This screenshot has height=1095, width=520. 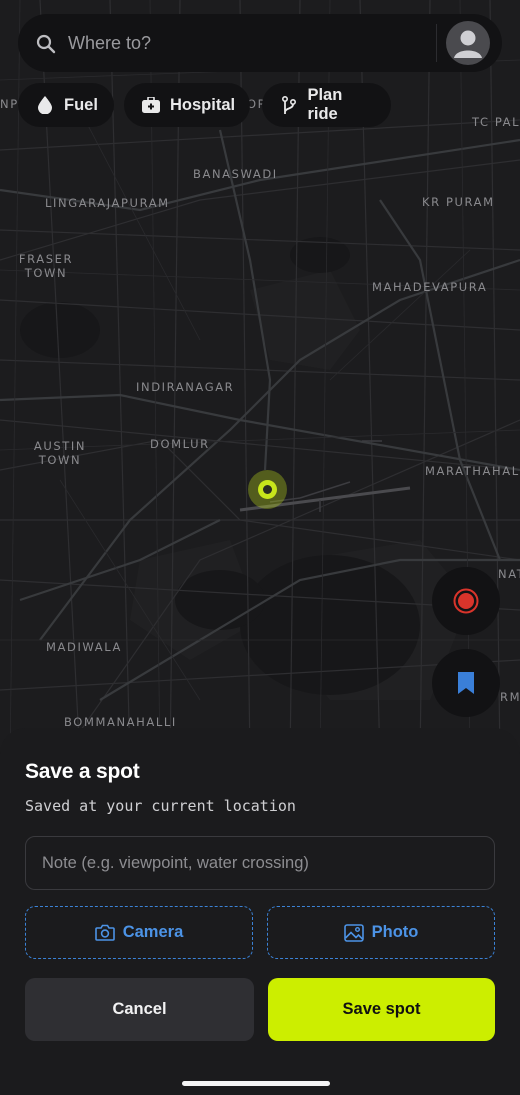 I want to click on bookmark-button, so click(x=466, y=683).